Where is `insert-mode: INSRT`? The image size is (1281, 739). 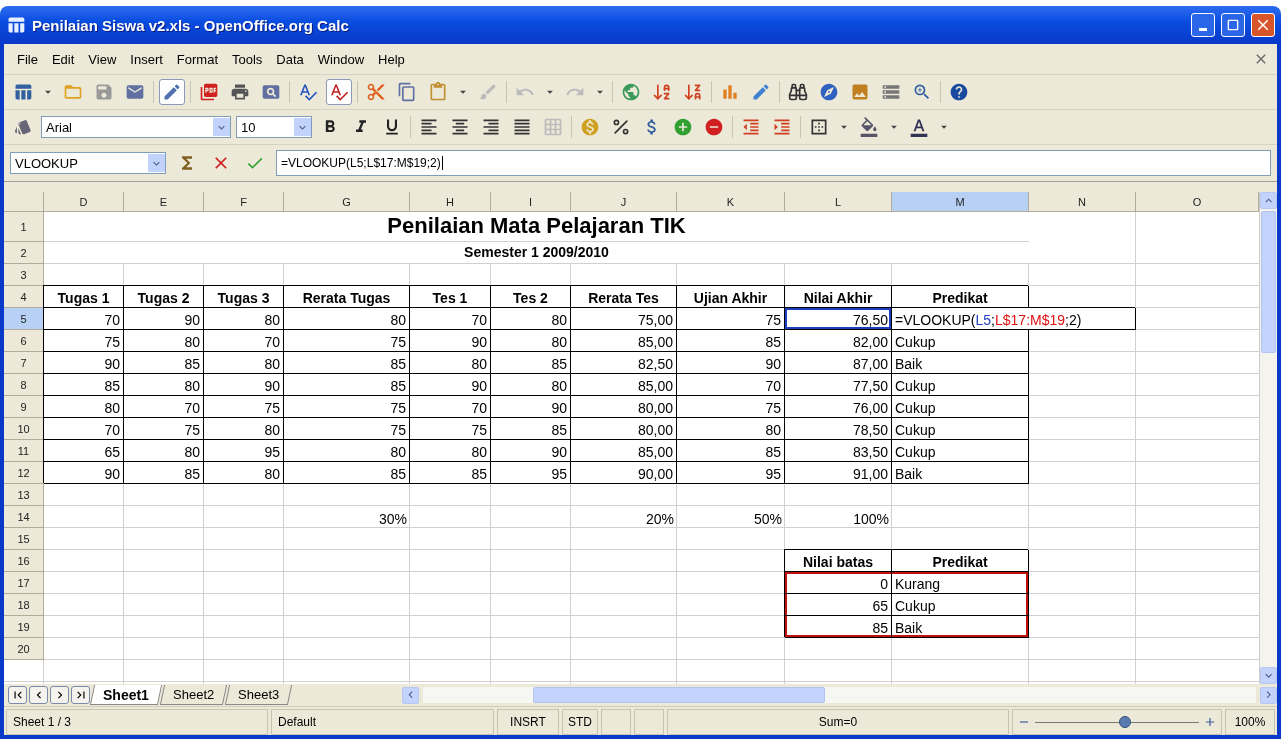 insert-mode: INSRT is located at coordinates (528, 722).